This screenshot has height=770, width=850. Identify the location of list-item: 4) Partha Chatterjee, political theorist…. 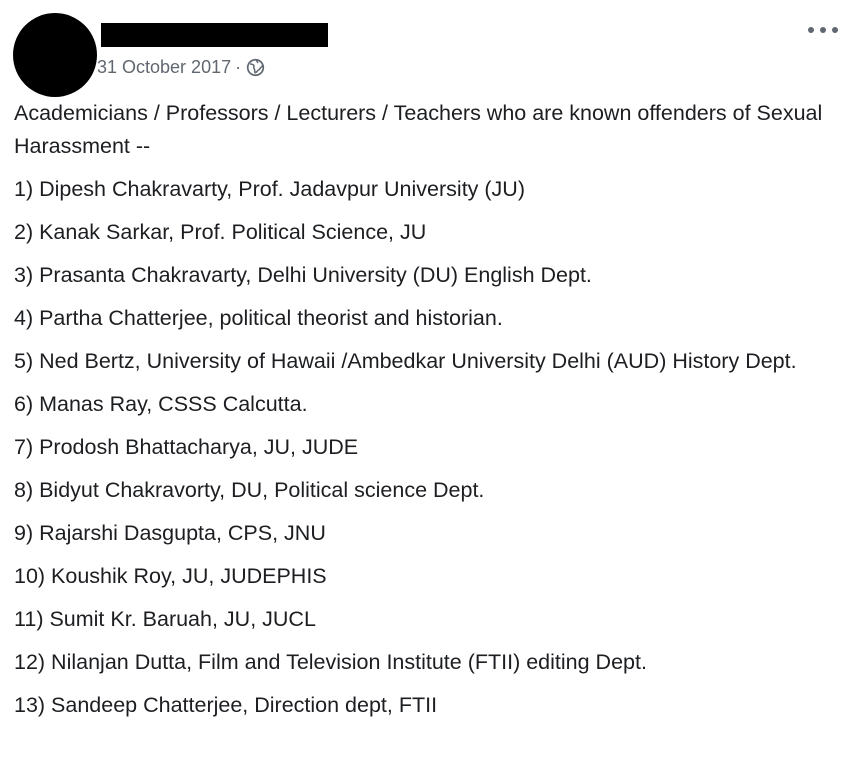
(258, 318).